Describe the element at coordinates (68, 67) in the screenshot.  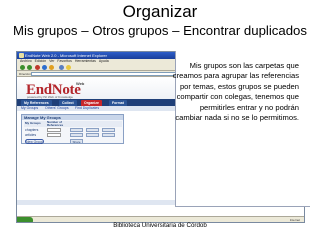
I see `favorites-icon` at that location.